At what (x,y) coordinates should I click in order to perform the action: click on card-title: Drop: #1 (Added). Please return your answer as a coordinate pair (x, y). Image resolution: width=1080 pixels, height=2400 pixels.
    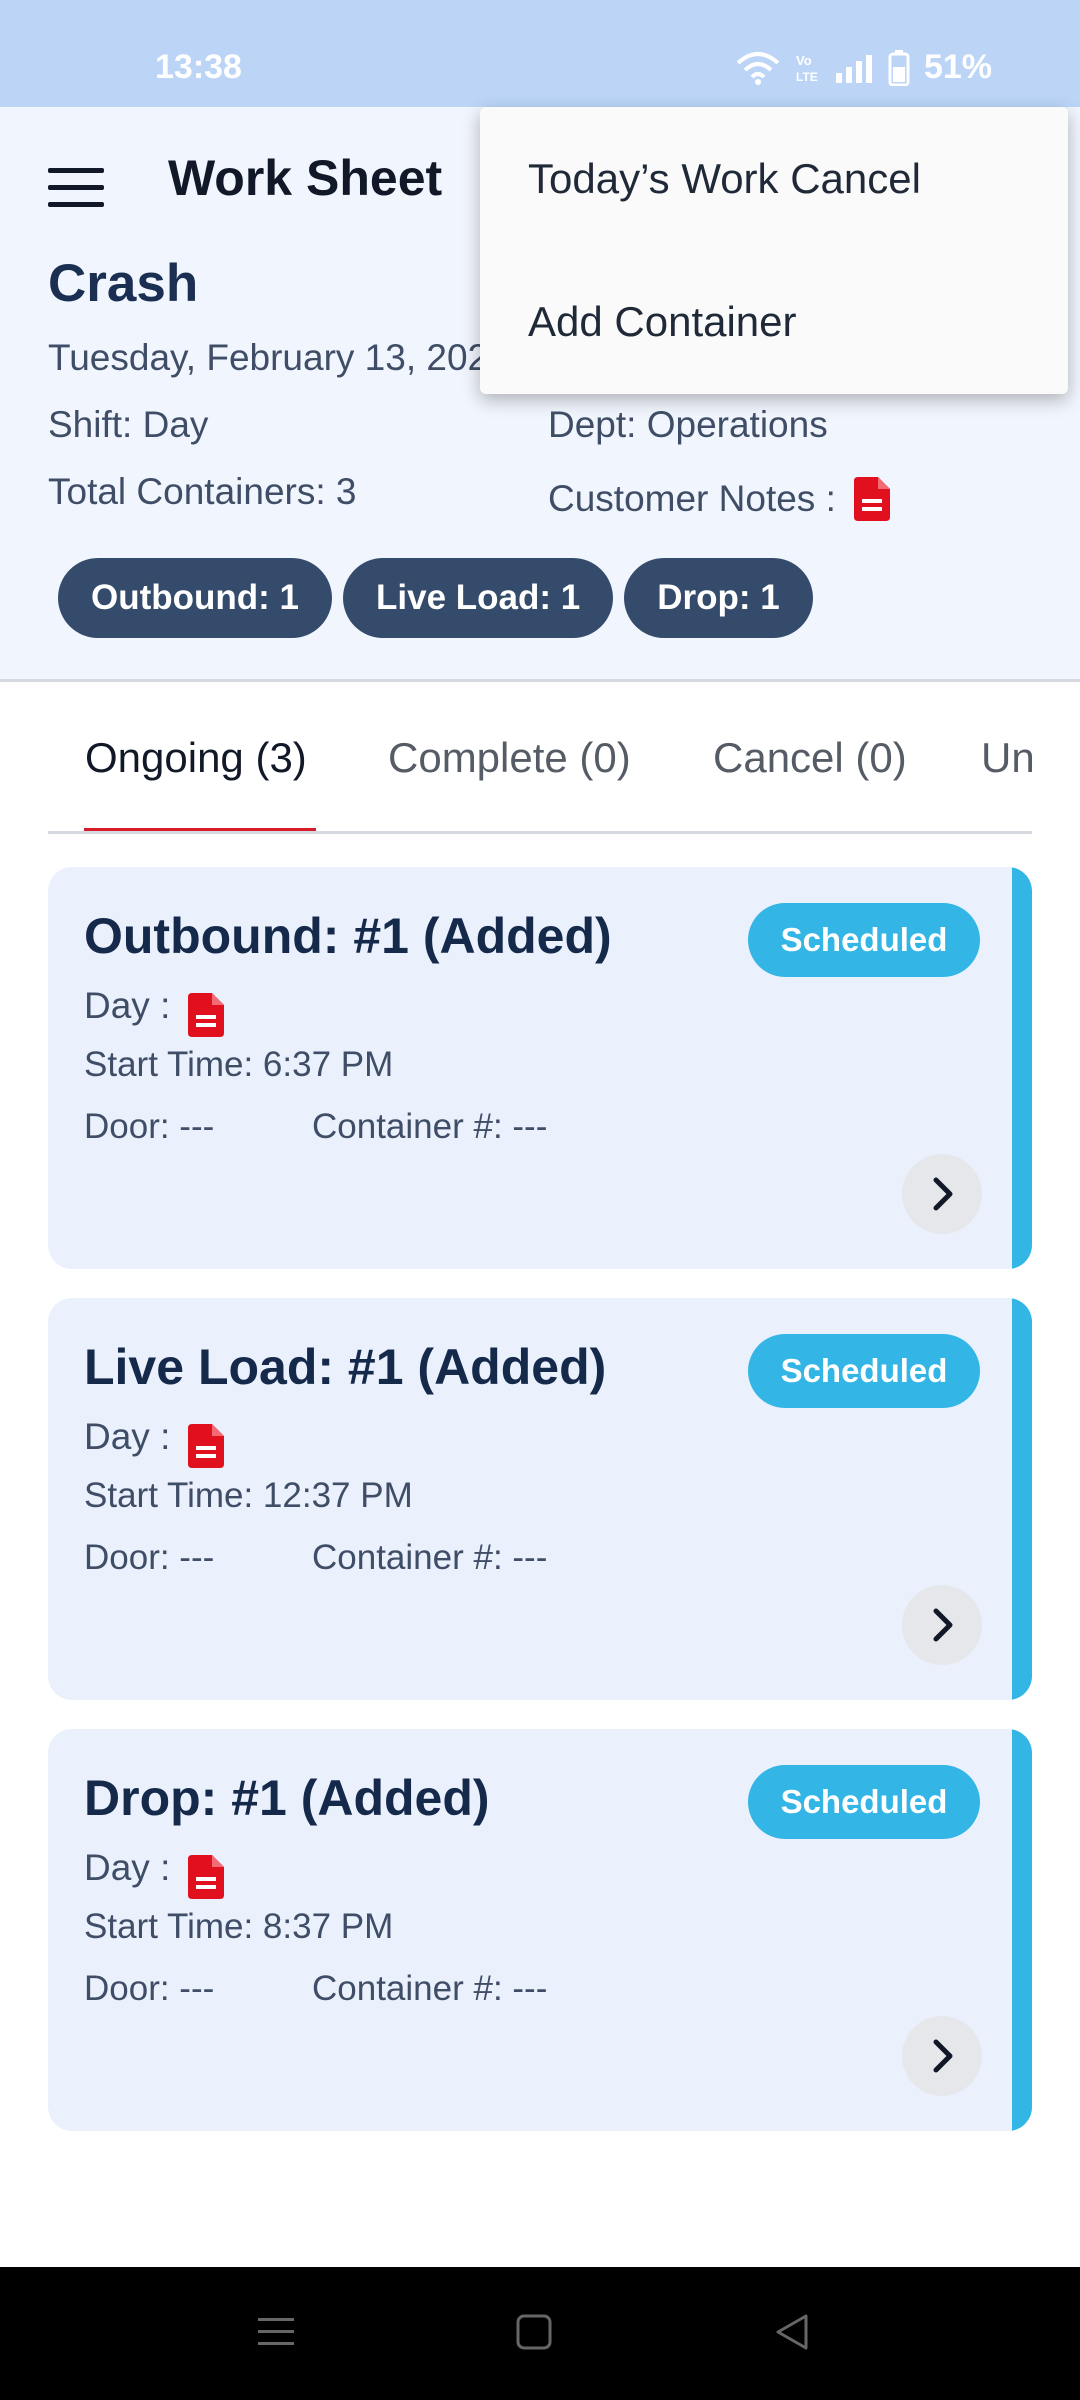
    Looking at the image, I should click on (287, 1798).